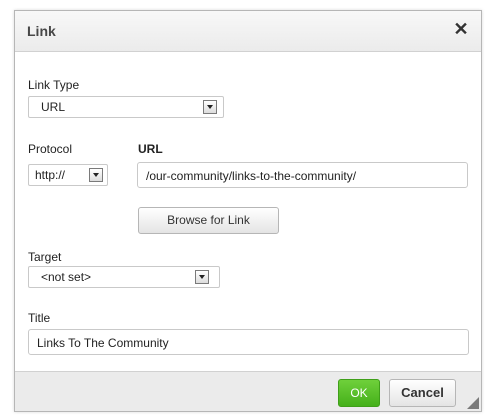 The width and height of the screenshot is (487, 417). I want to click on title-value: Links To The Community, so click(103, 343).